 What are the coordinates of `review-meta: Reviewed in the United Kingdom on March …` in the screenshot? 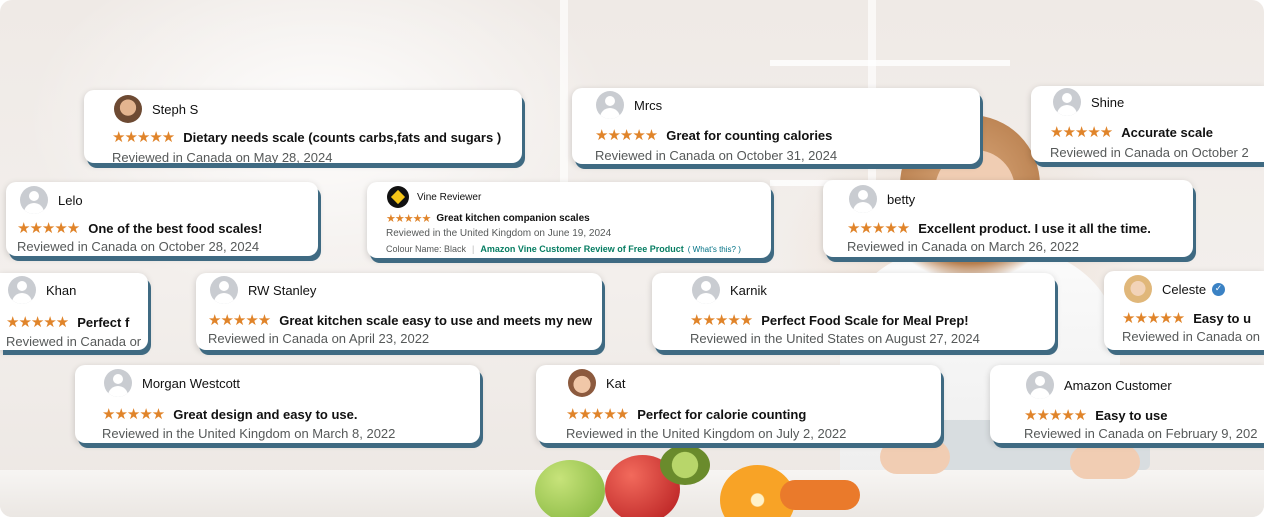 It's located at (249, 433).